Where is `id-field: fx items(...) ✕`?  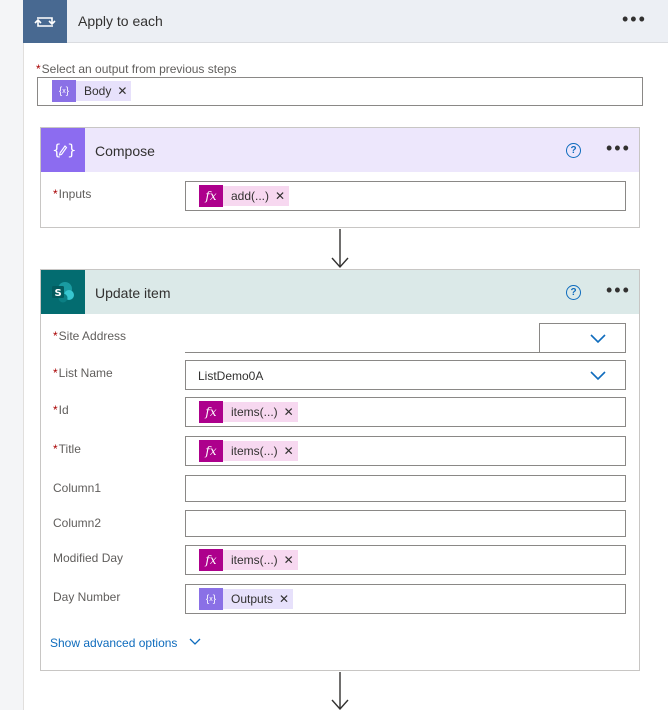
id-field: fx items(...) ✕ is located at coordinates (405, 412).